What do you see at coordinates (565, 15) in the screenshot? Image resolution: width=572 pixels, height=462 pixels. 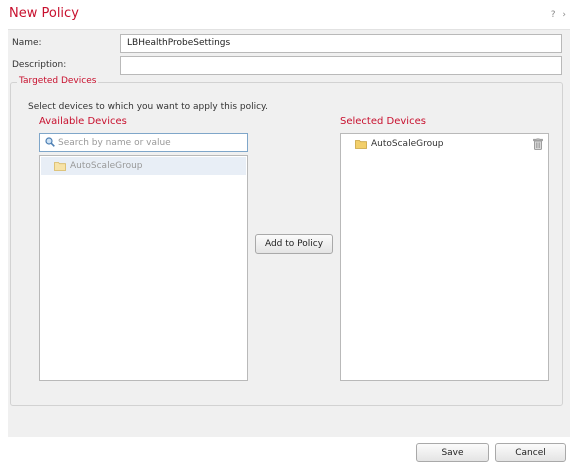 I see `close-icon: ›` at bounding box center [565, 15].